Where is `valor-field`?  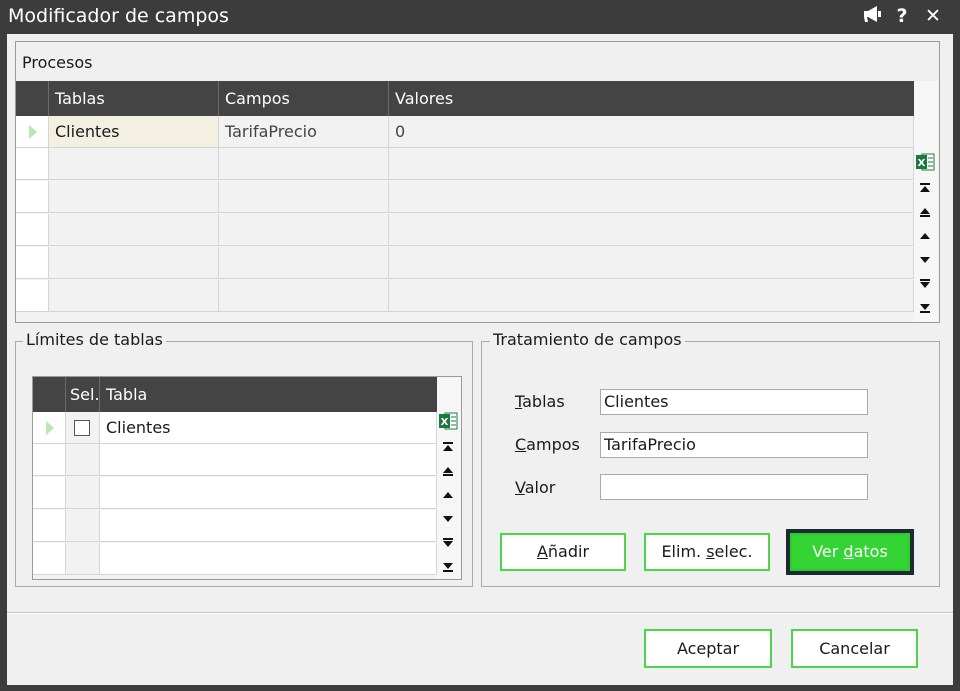 valor-field is located at coordinates (734, 487).